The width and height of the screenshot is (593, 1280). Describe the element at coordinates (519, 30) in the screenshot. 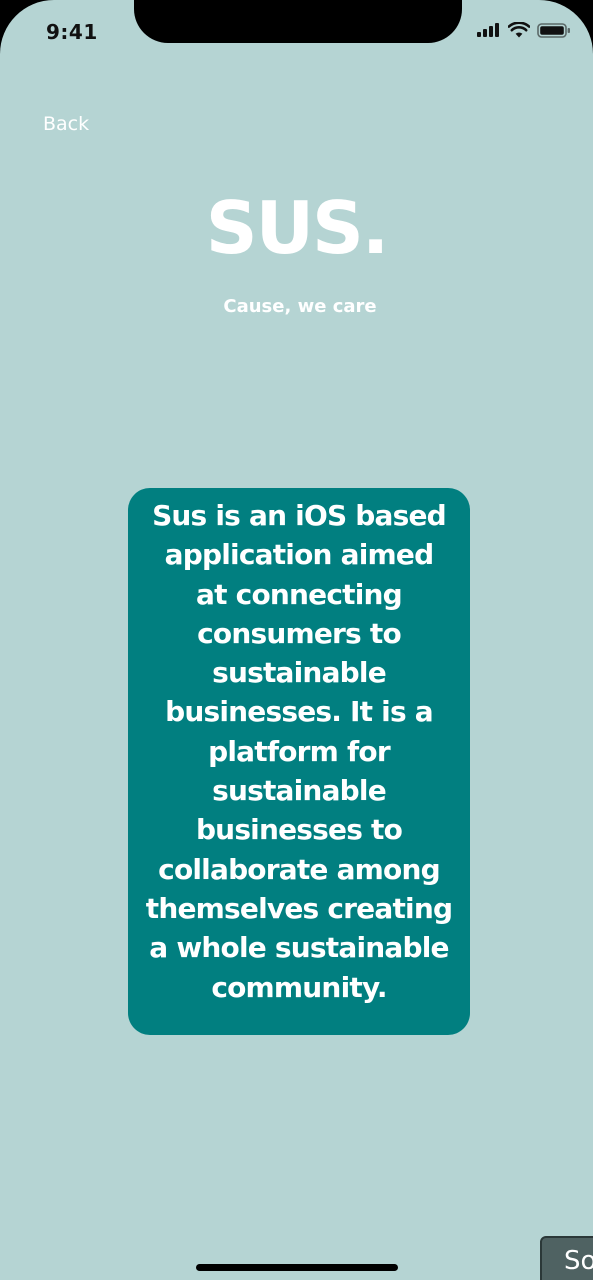

I see `wifi-icon` at that location.